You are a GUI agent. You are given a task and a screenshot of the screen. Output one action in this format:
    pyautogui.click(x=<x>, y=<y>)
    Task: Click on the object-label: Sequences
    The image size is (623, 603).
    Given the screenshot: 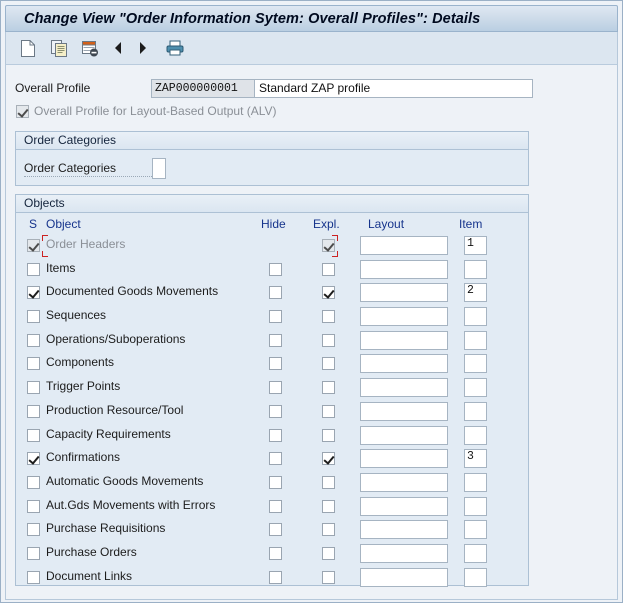 What is the action you would take?
    pyautogui.click(x=76, y=315)
    